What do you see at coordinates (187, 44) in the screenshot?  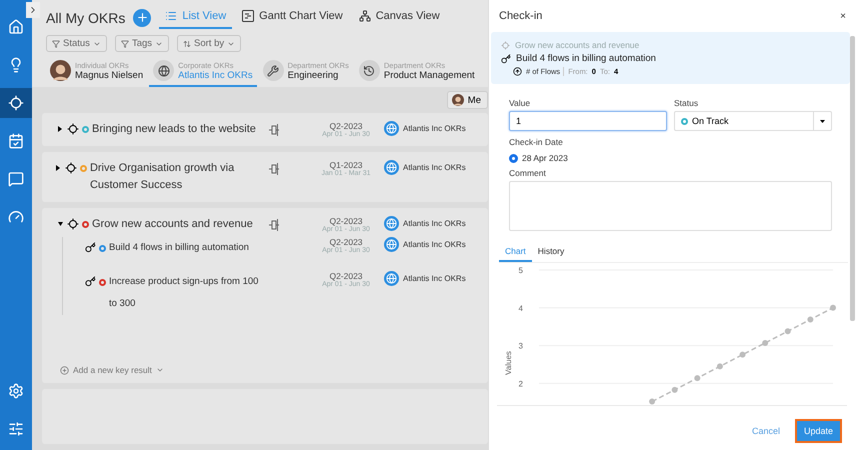 I see `sort-icon` at bounding box center [187, 44].